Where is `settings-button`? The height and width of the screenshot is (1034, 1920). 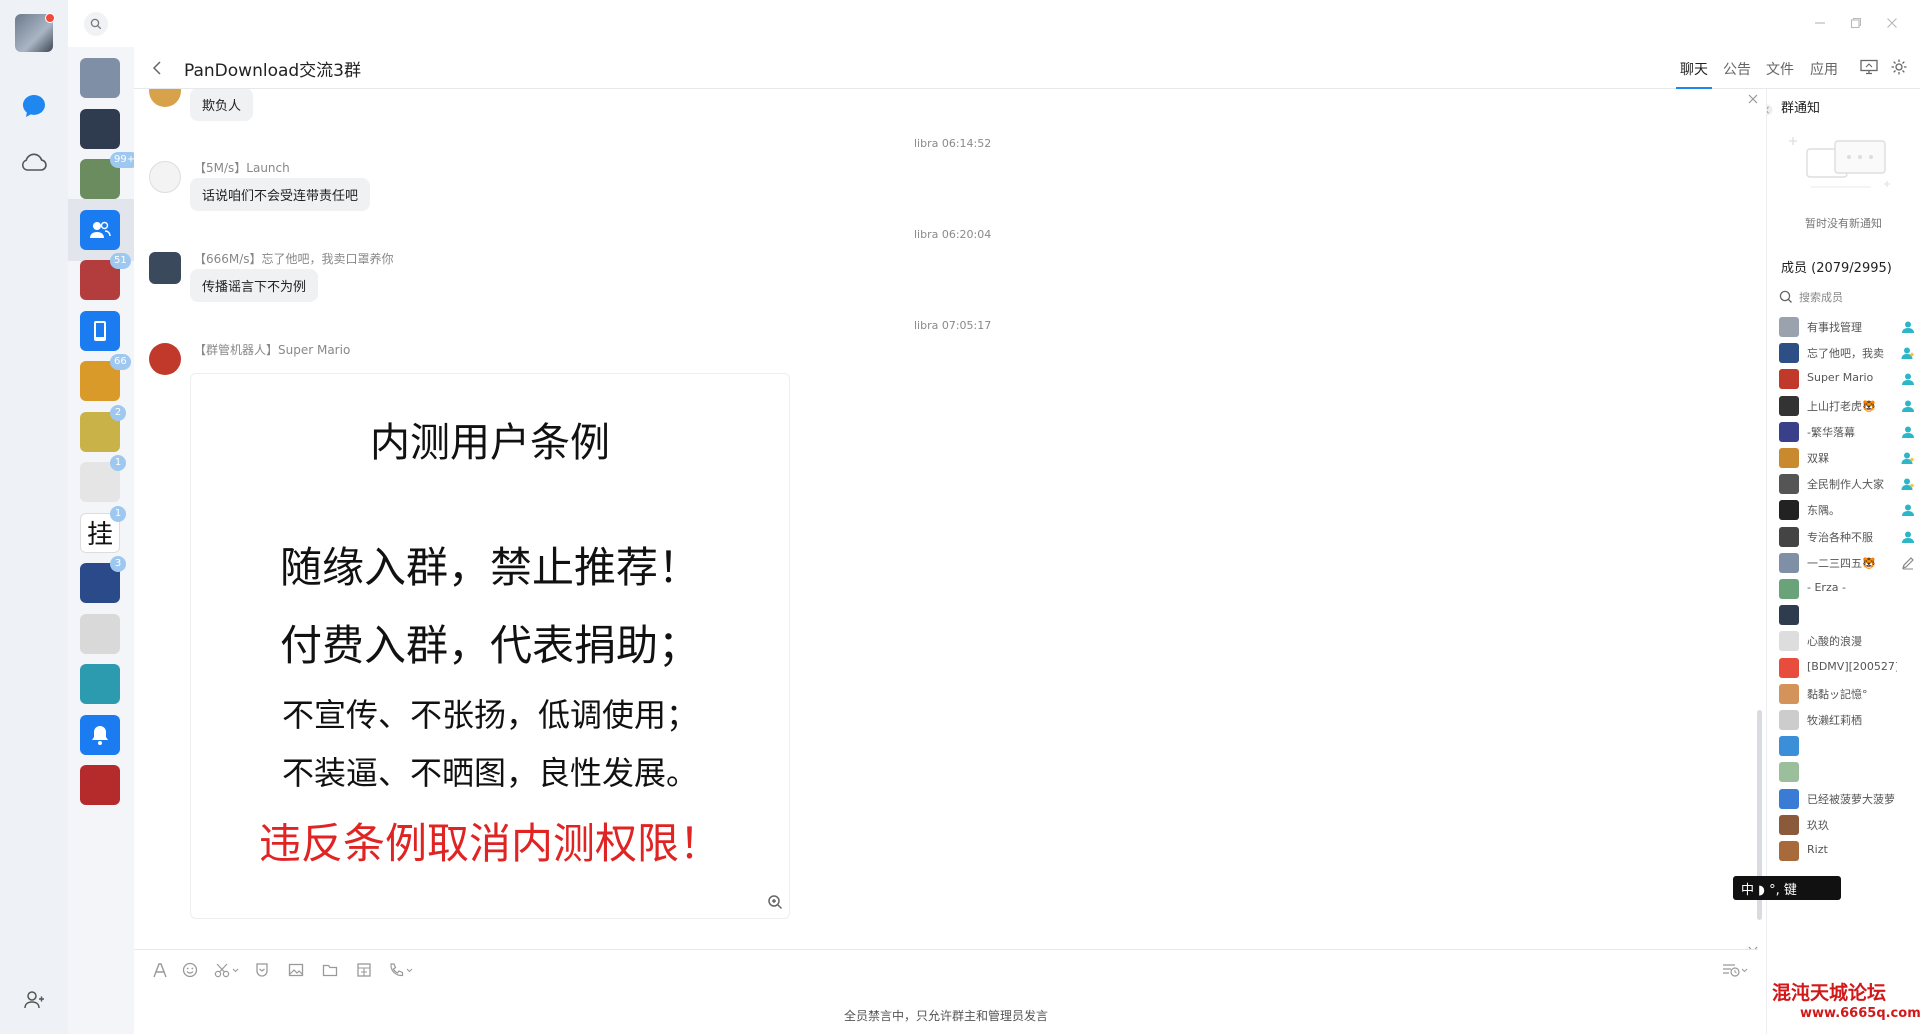 settings-button is located at coordinates (1899, 69).